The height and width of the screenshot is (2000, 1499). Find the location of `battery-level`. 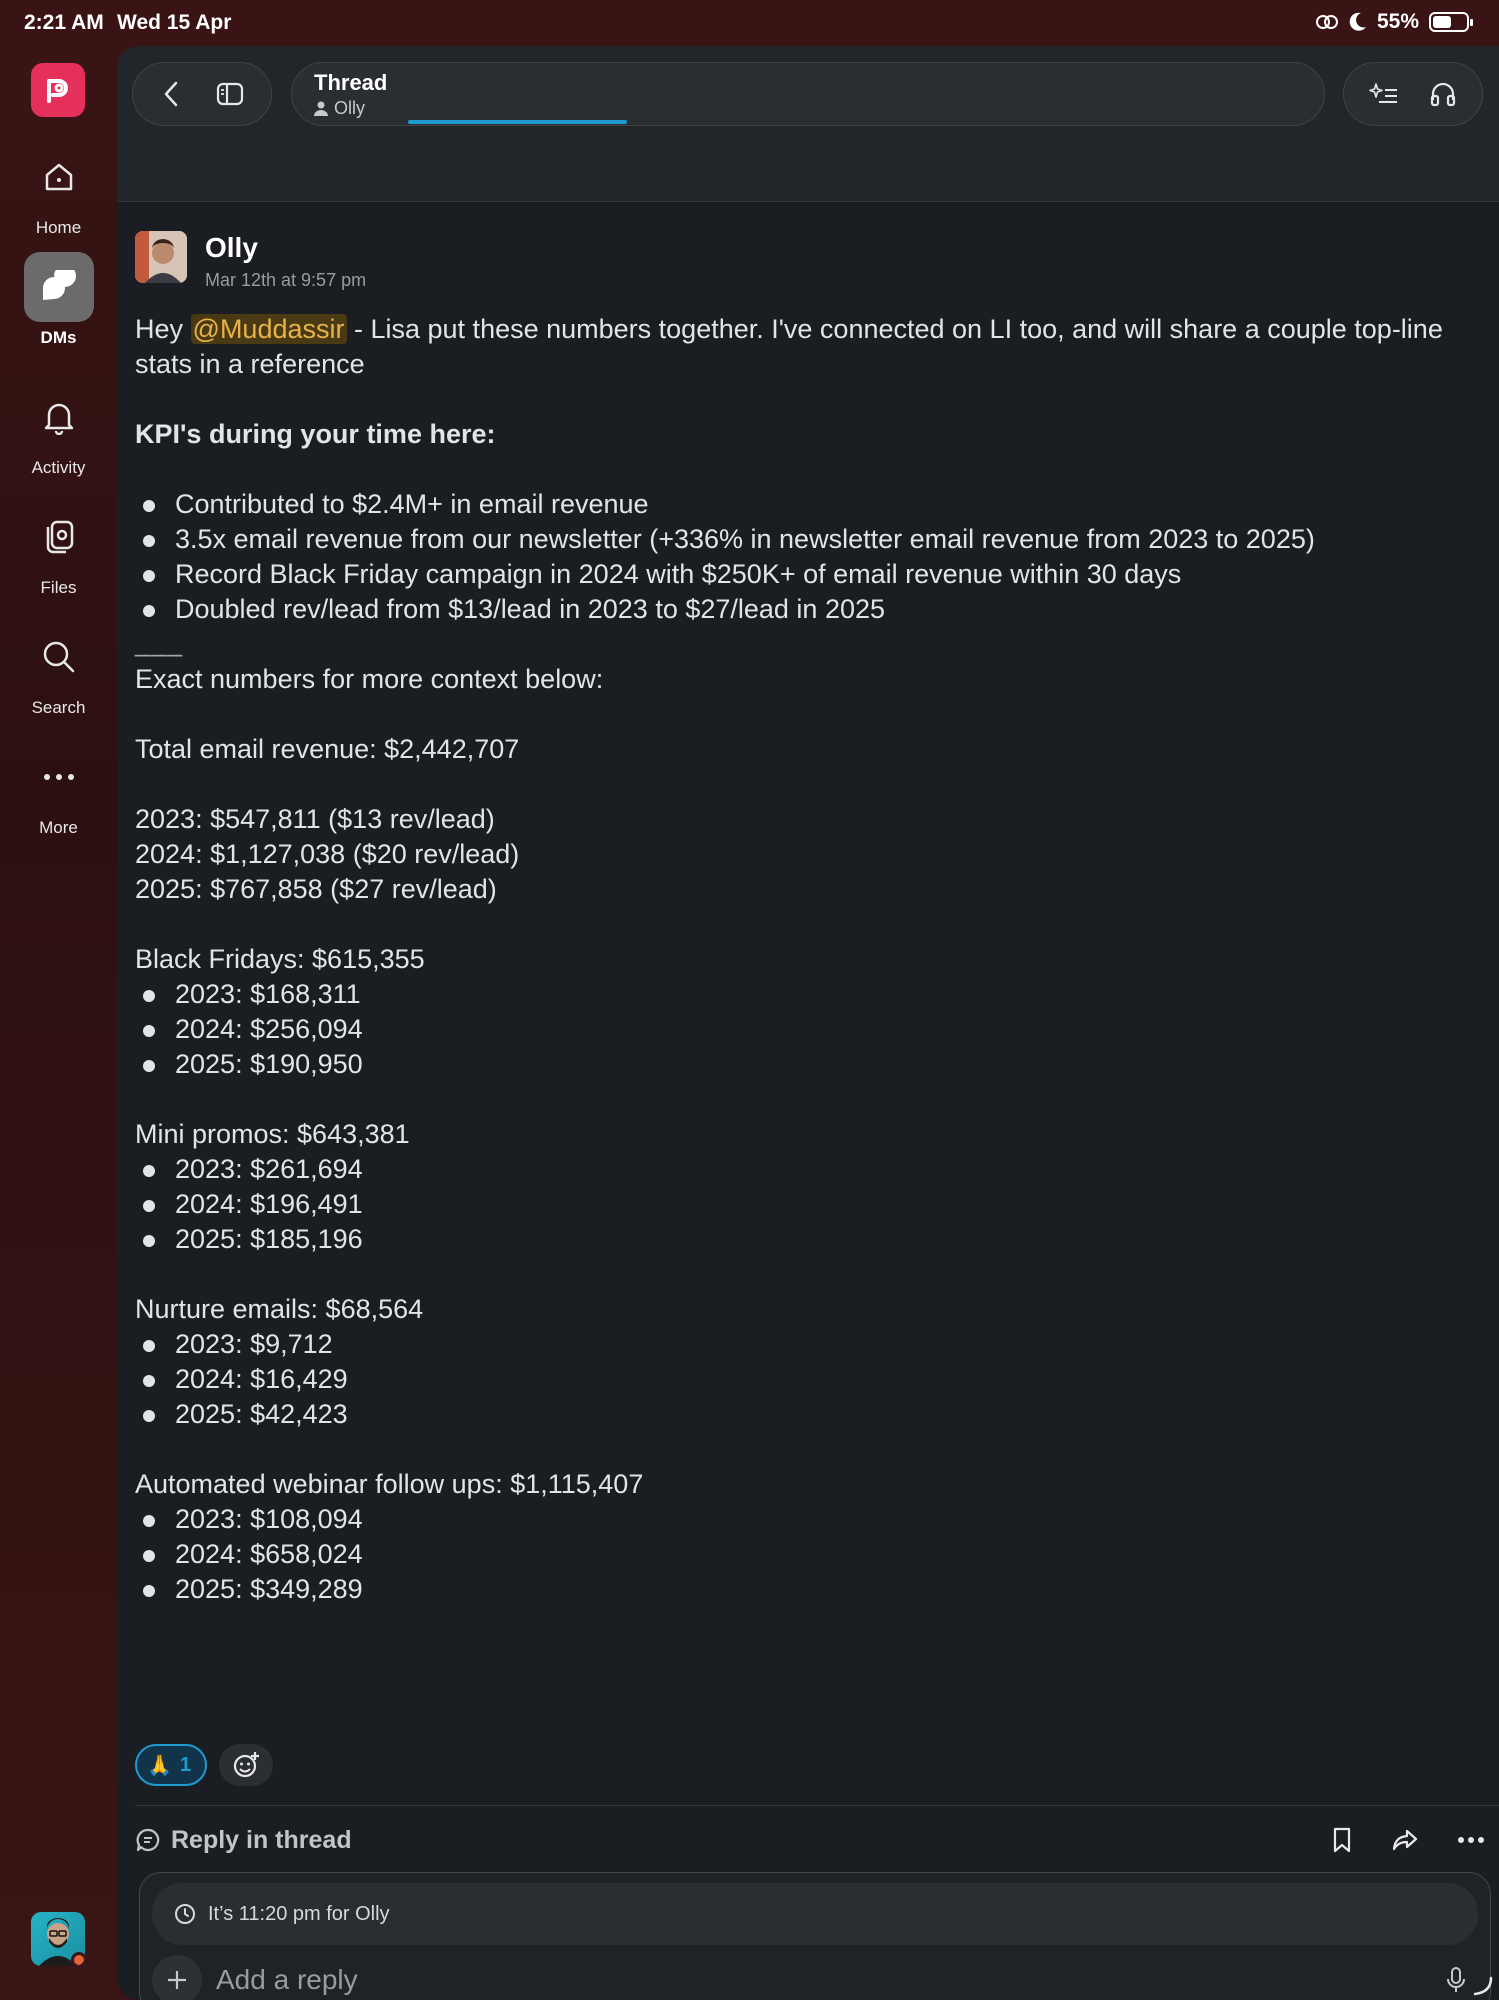

battery-level is located at coordinates (1442, 22).